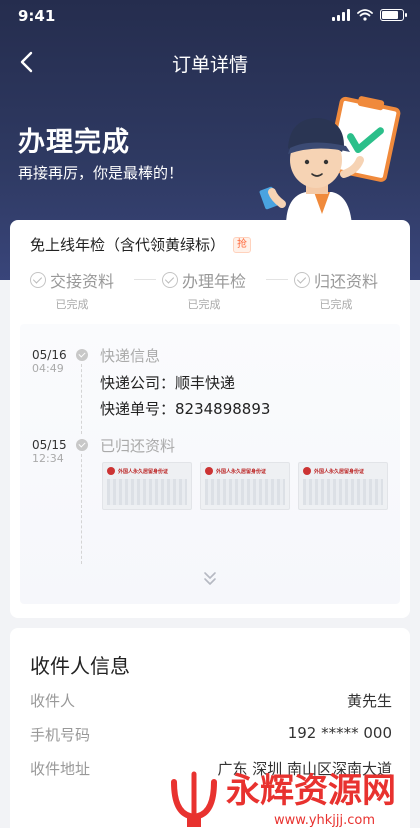  I want to click on recipient-name-value: 黄先生, so click(369, 701).